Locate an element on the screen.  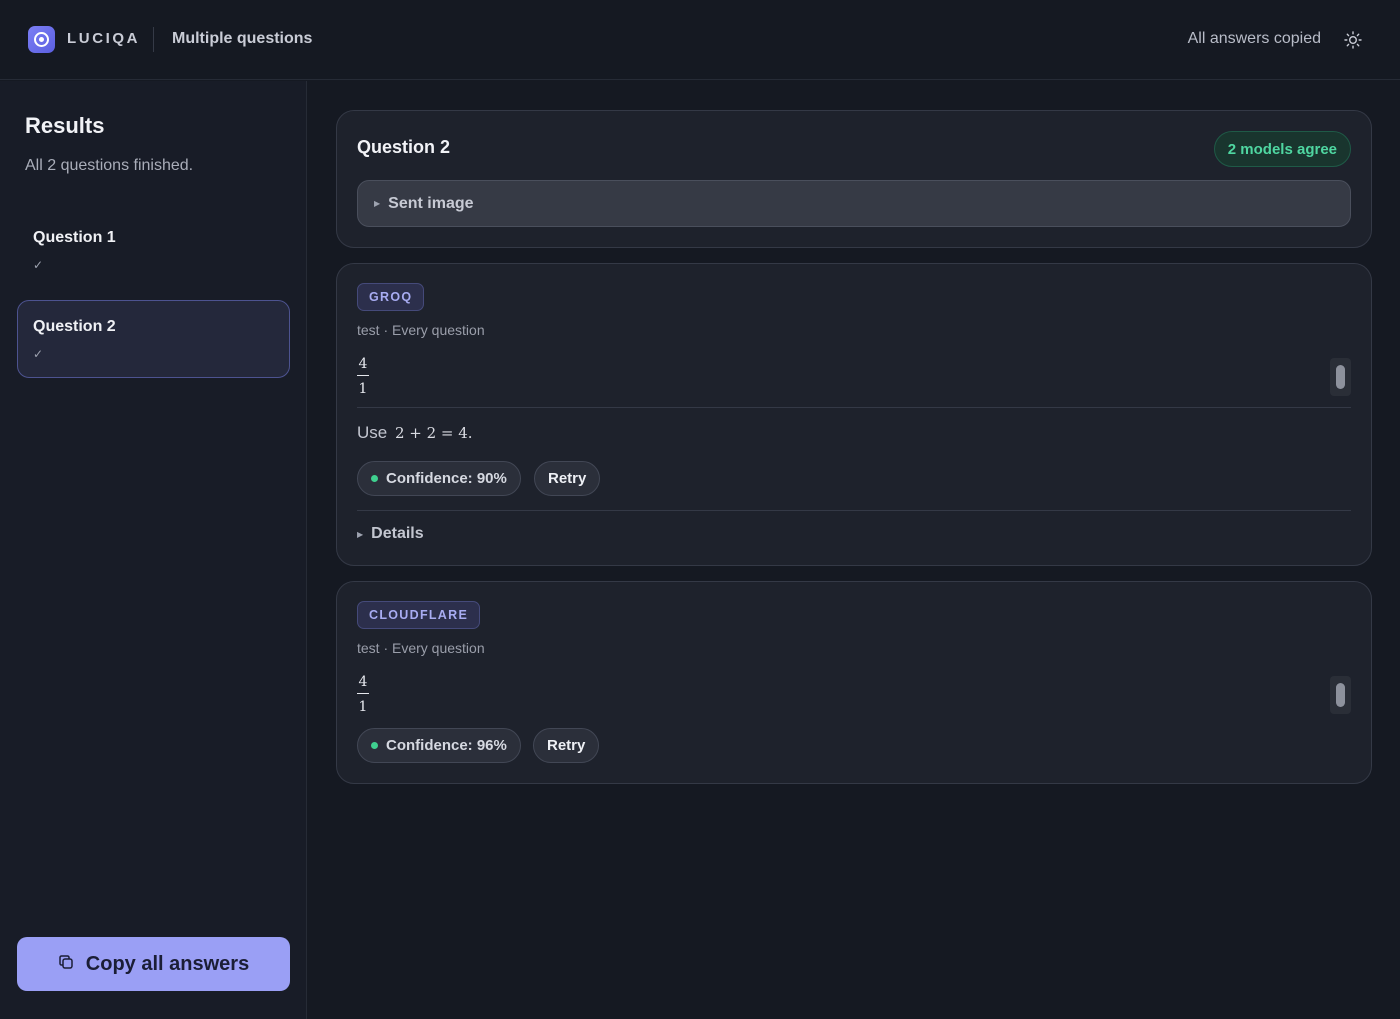
sent-image-toggle: ▶ Sent image is located at coordinates (854, 203).